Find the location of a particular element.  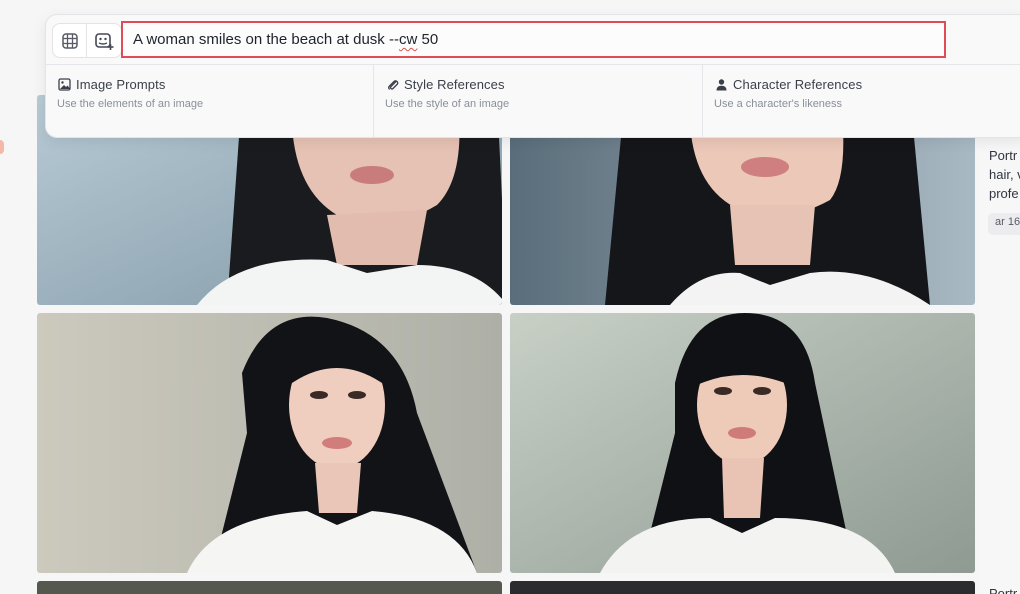

detail-bottom-text: Portr is located at coordinates (1003, 590).